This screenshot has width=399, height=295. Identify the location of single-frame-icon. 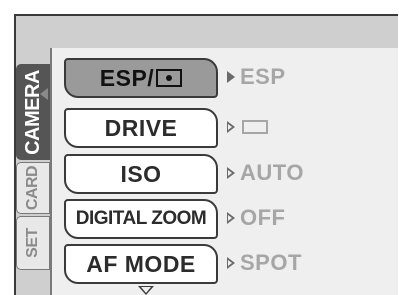
(255, 127).